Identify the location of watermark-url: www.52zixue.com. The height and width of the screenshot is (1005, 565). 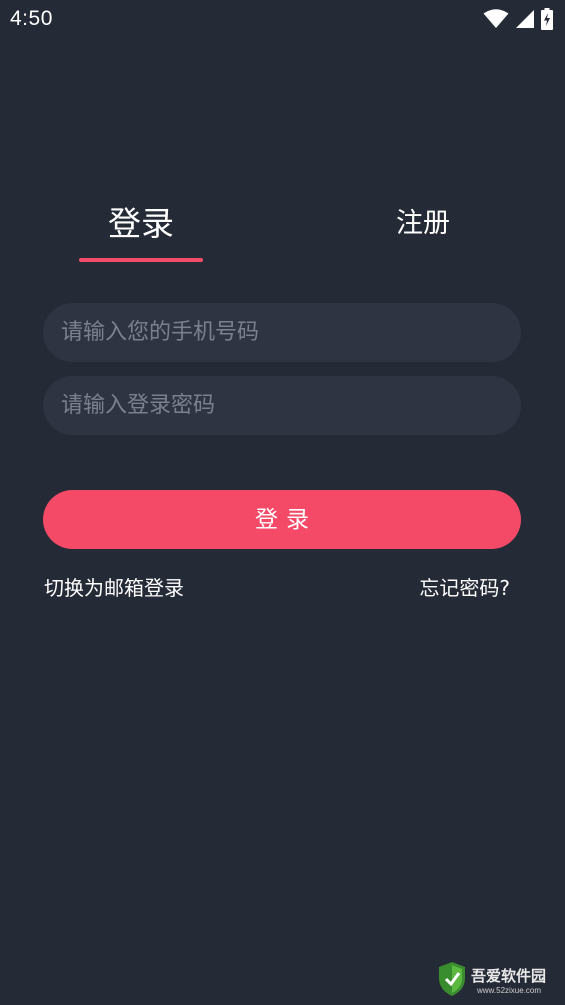
(509, 990).